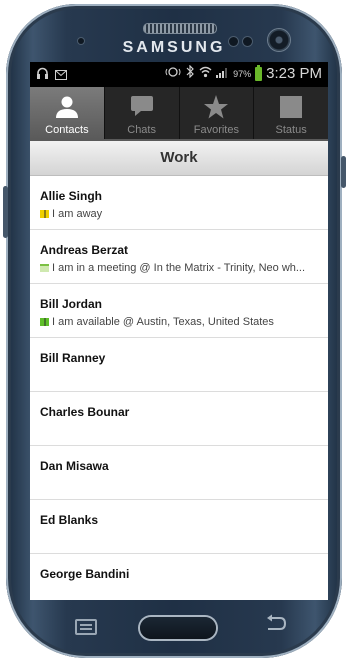 The width and height of the screenshot is (348, 661). What do you see at coordinates (85, 412) in the screenshot?
I see `contact-name: Charles Bounar` at bounding box center [85, 412].